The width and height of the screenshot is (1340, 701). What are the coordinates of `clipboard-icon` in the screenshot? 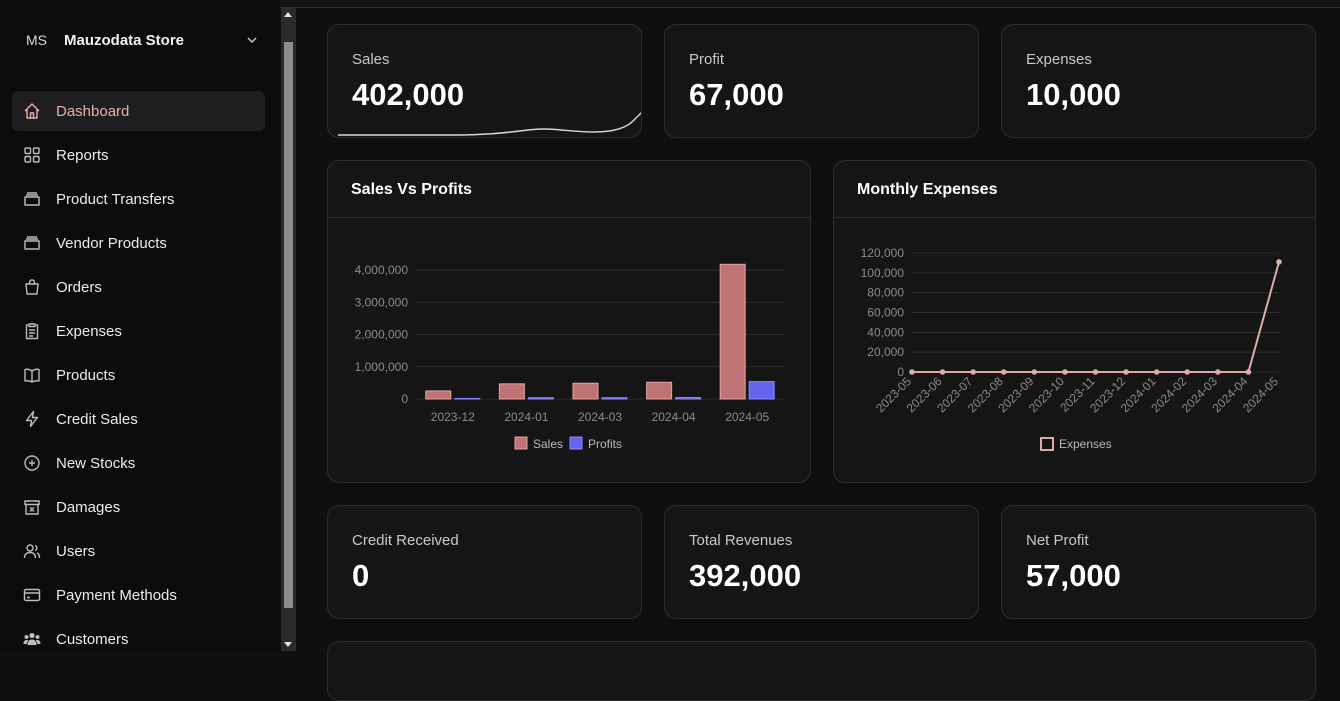 It's located at (32, 331).